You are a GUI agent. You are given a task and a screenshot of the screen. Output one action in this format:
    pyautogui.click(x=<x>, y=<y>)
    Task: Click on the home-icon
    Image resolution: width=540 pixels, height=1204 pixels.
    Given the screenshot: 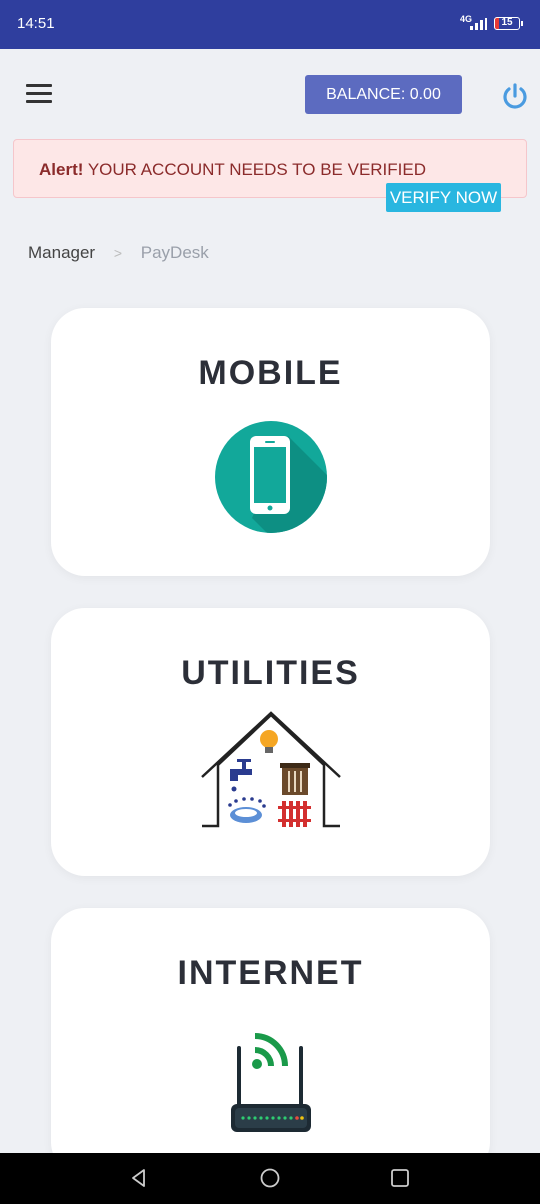 What is the action you would take?
    pyautogui.click(x=270, y=1178)
    